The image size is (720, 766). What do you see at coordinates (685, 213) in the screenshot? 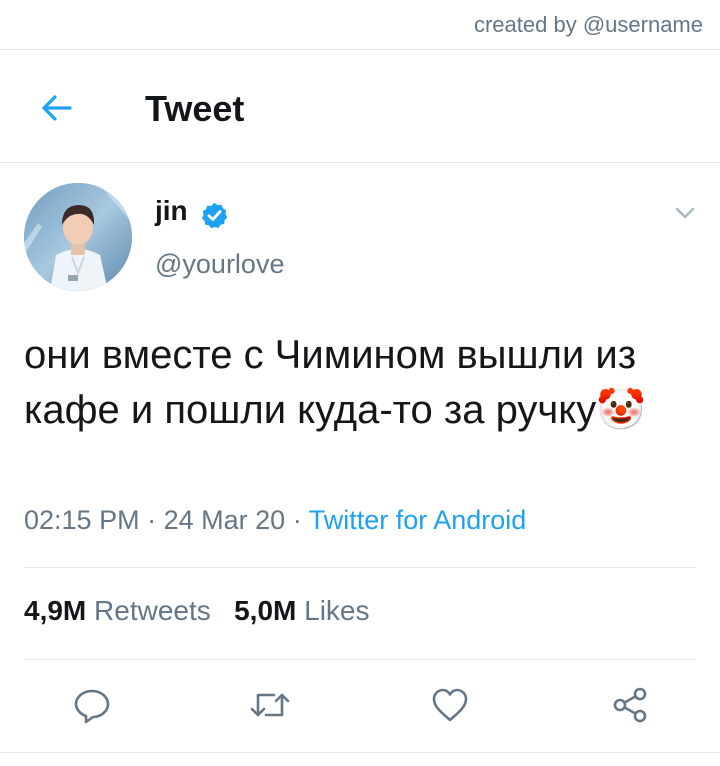
I see `chevron-down-icon` at bounding box center [685, 213].